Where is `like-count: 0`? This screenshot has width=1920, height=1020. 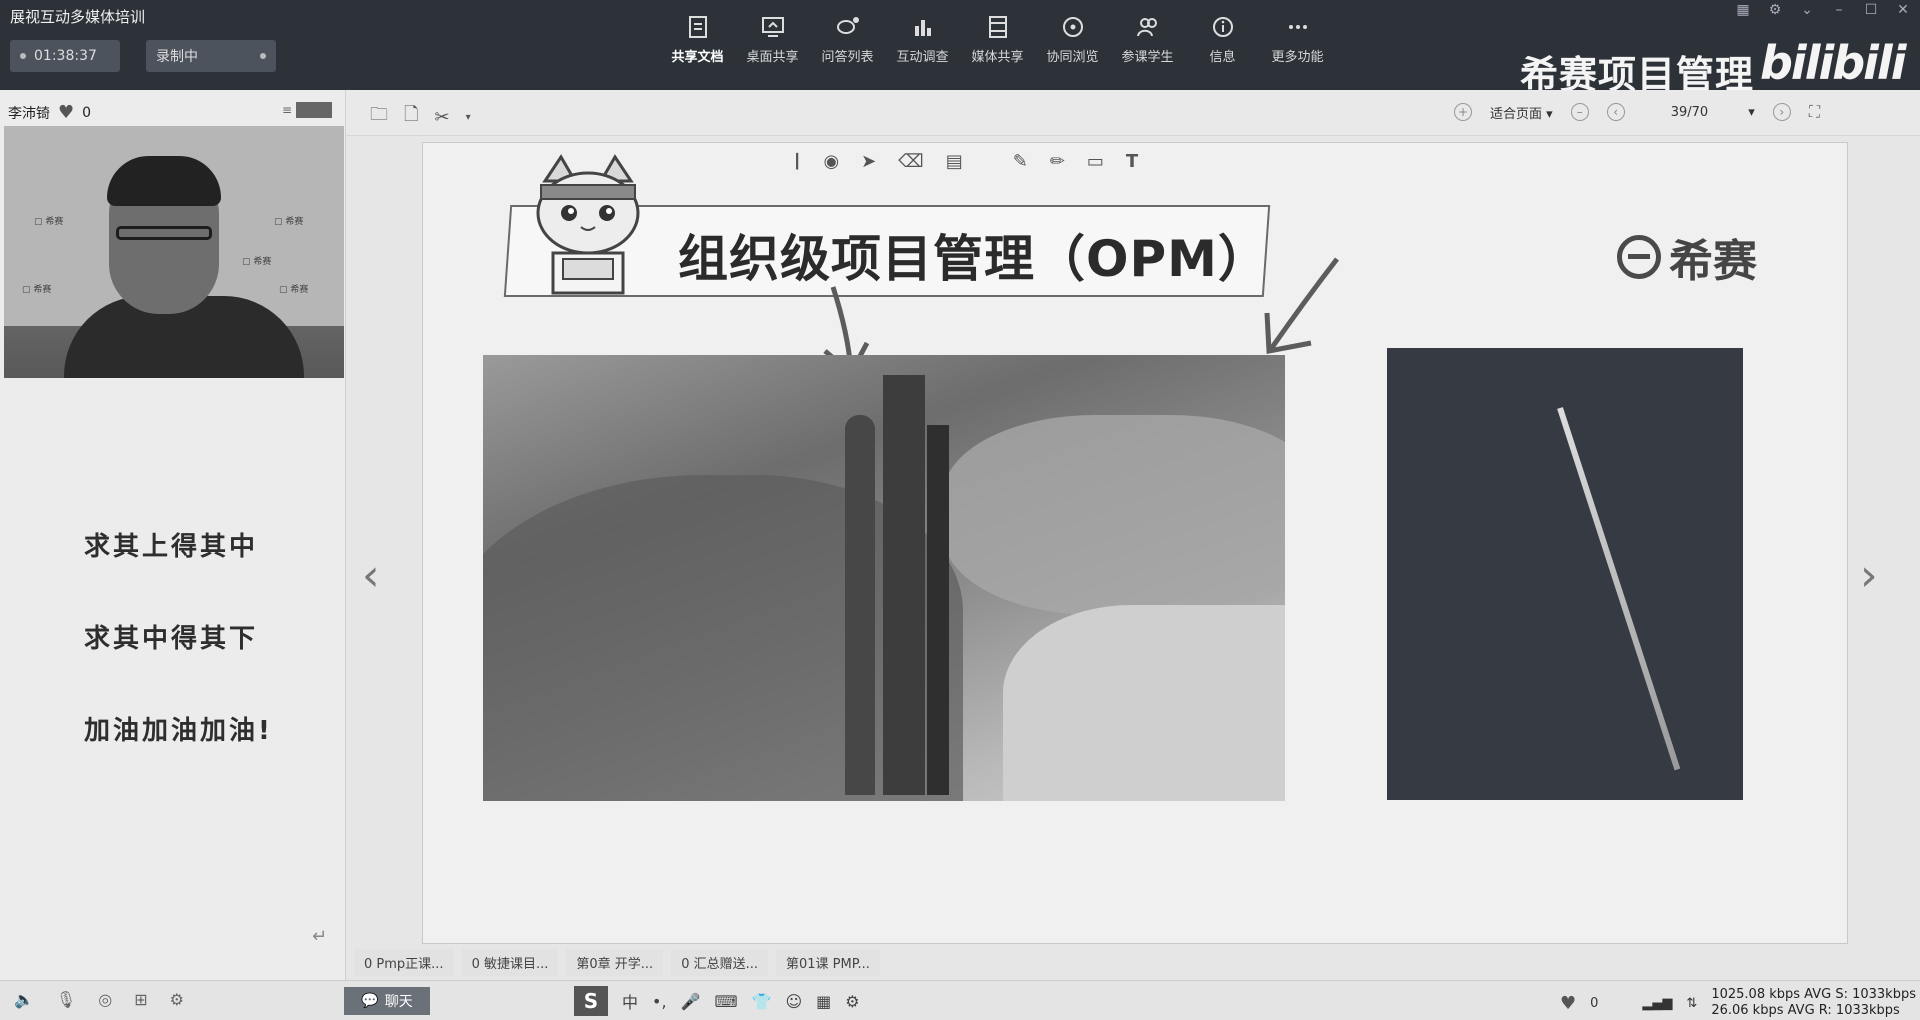
like-count: 0 is located at coordinates (87, 112).